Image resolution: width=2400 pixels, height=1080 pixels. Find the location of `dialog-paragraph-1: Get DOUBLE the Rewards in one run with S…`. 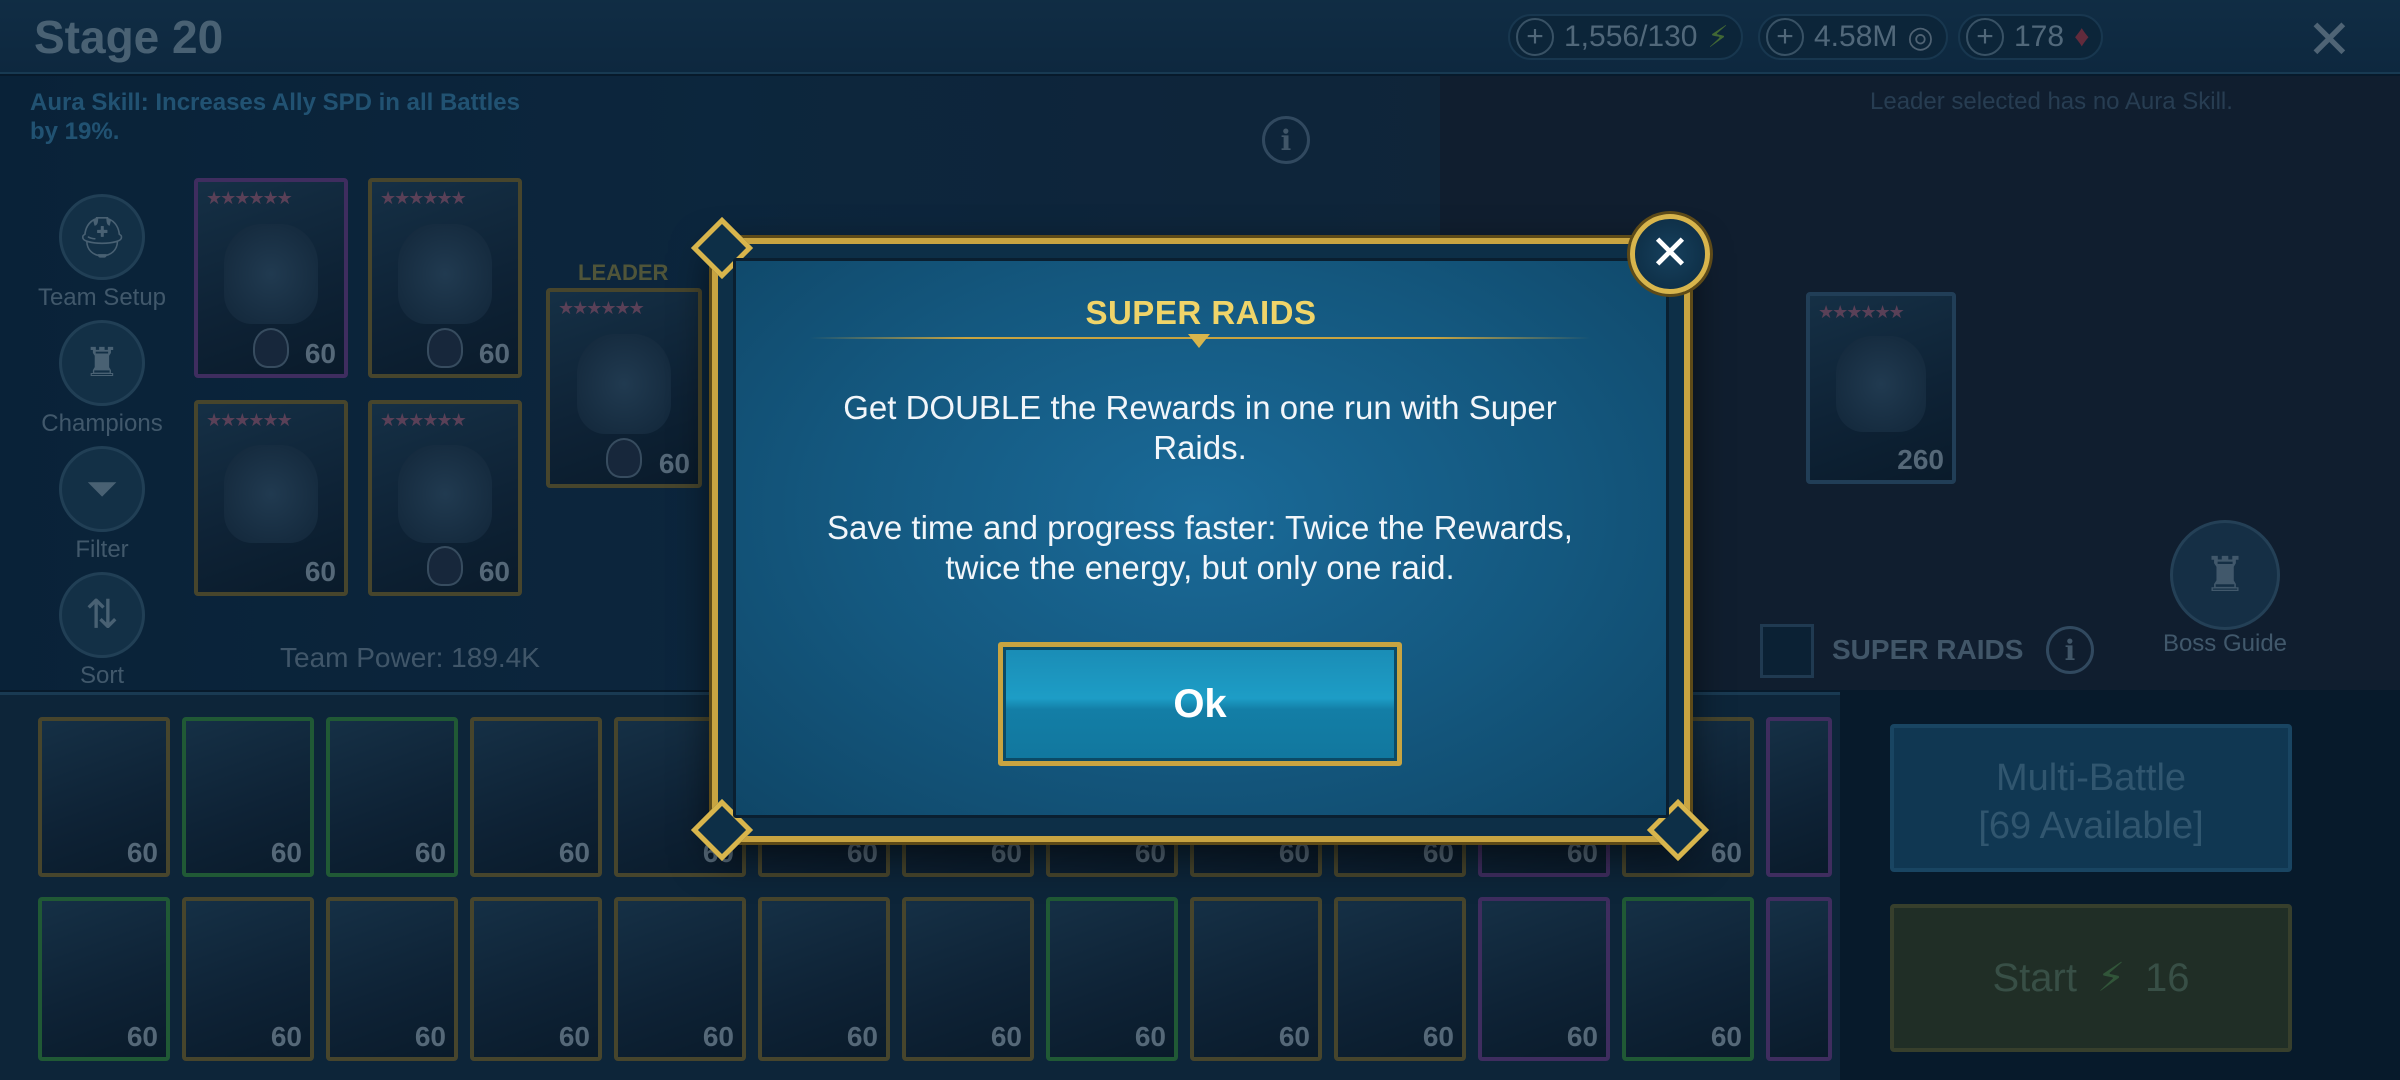

dialog-paragraph-1: Get DOUBLE the Rewards in one run with S… is located at coordinates (1200, 428).